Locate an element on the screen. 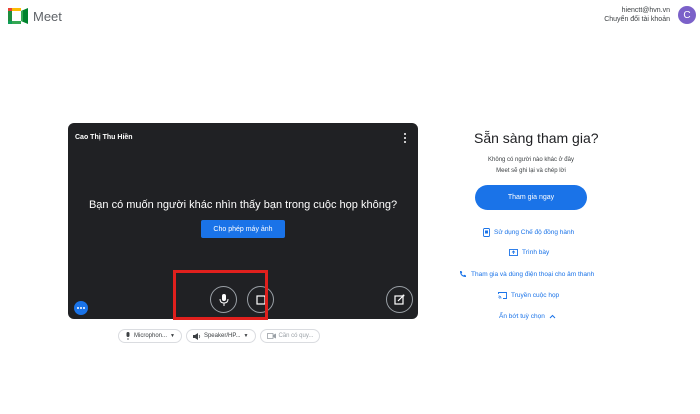  visual-effects-icon is located at coordinates (399, 299).